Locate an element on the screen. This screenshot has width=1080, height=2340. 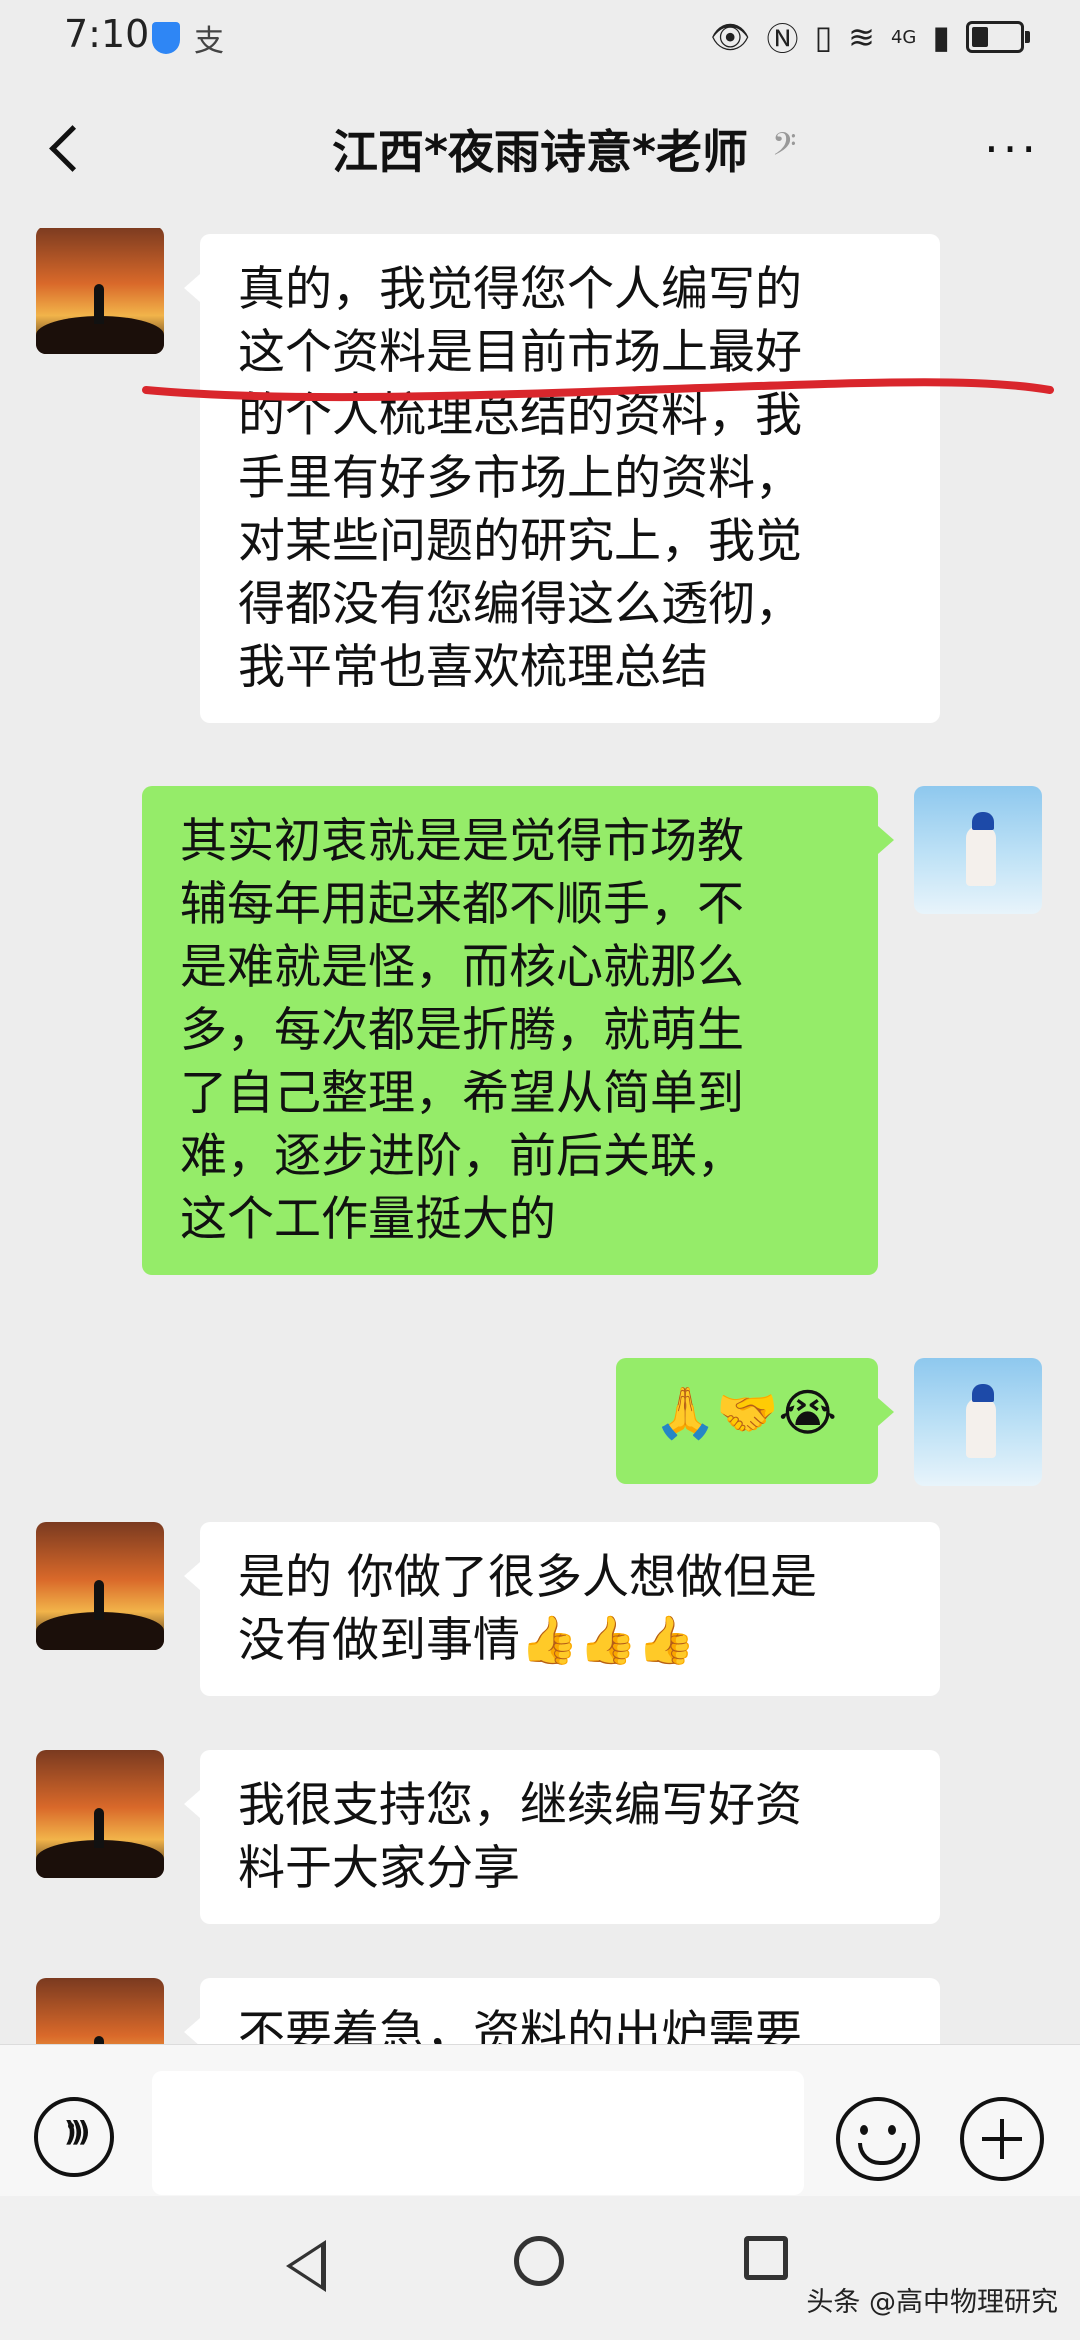
nfc-icon: Ⓝ is located at coordinates (782, 39).